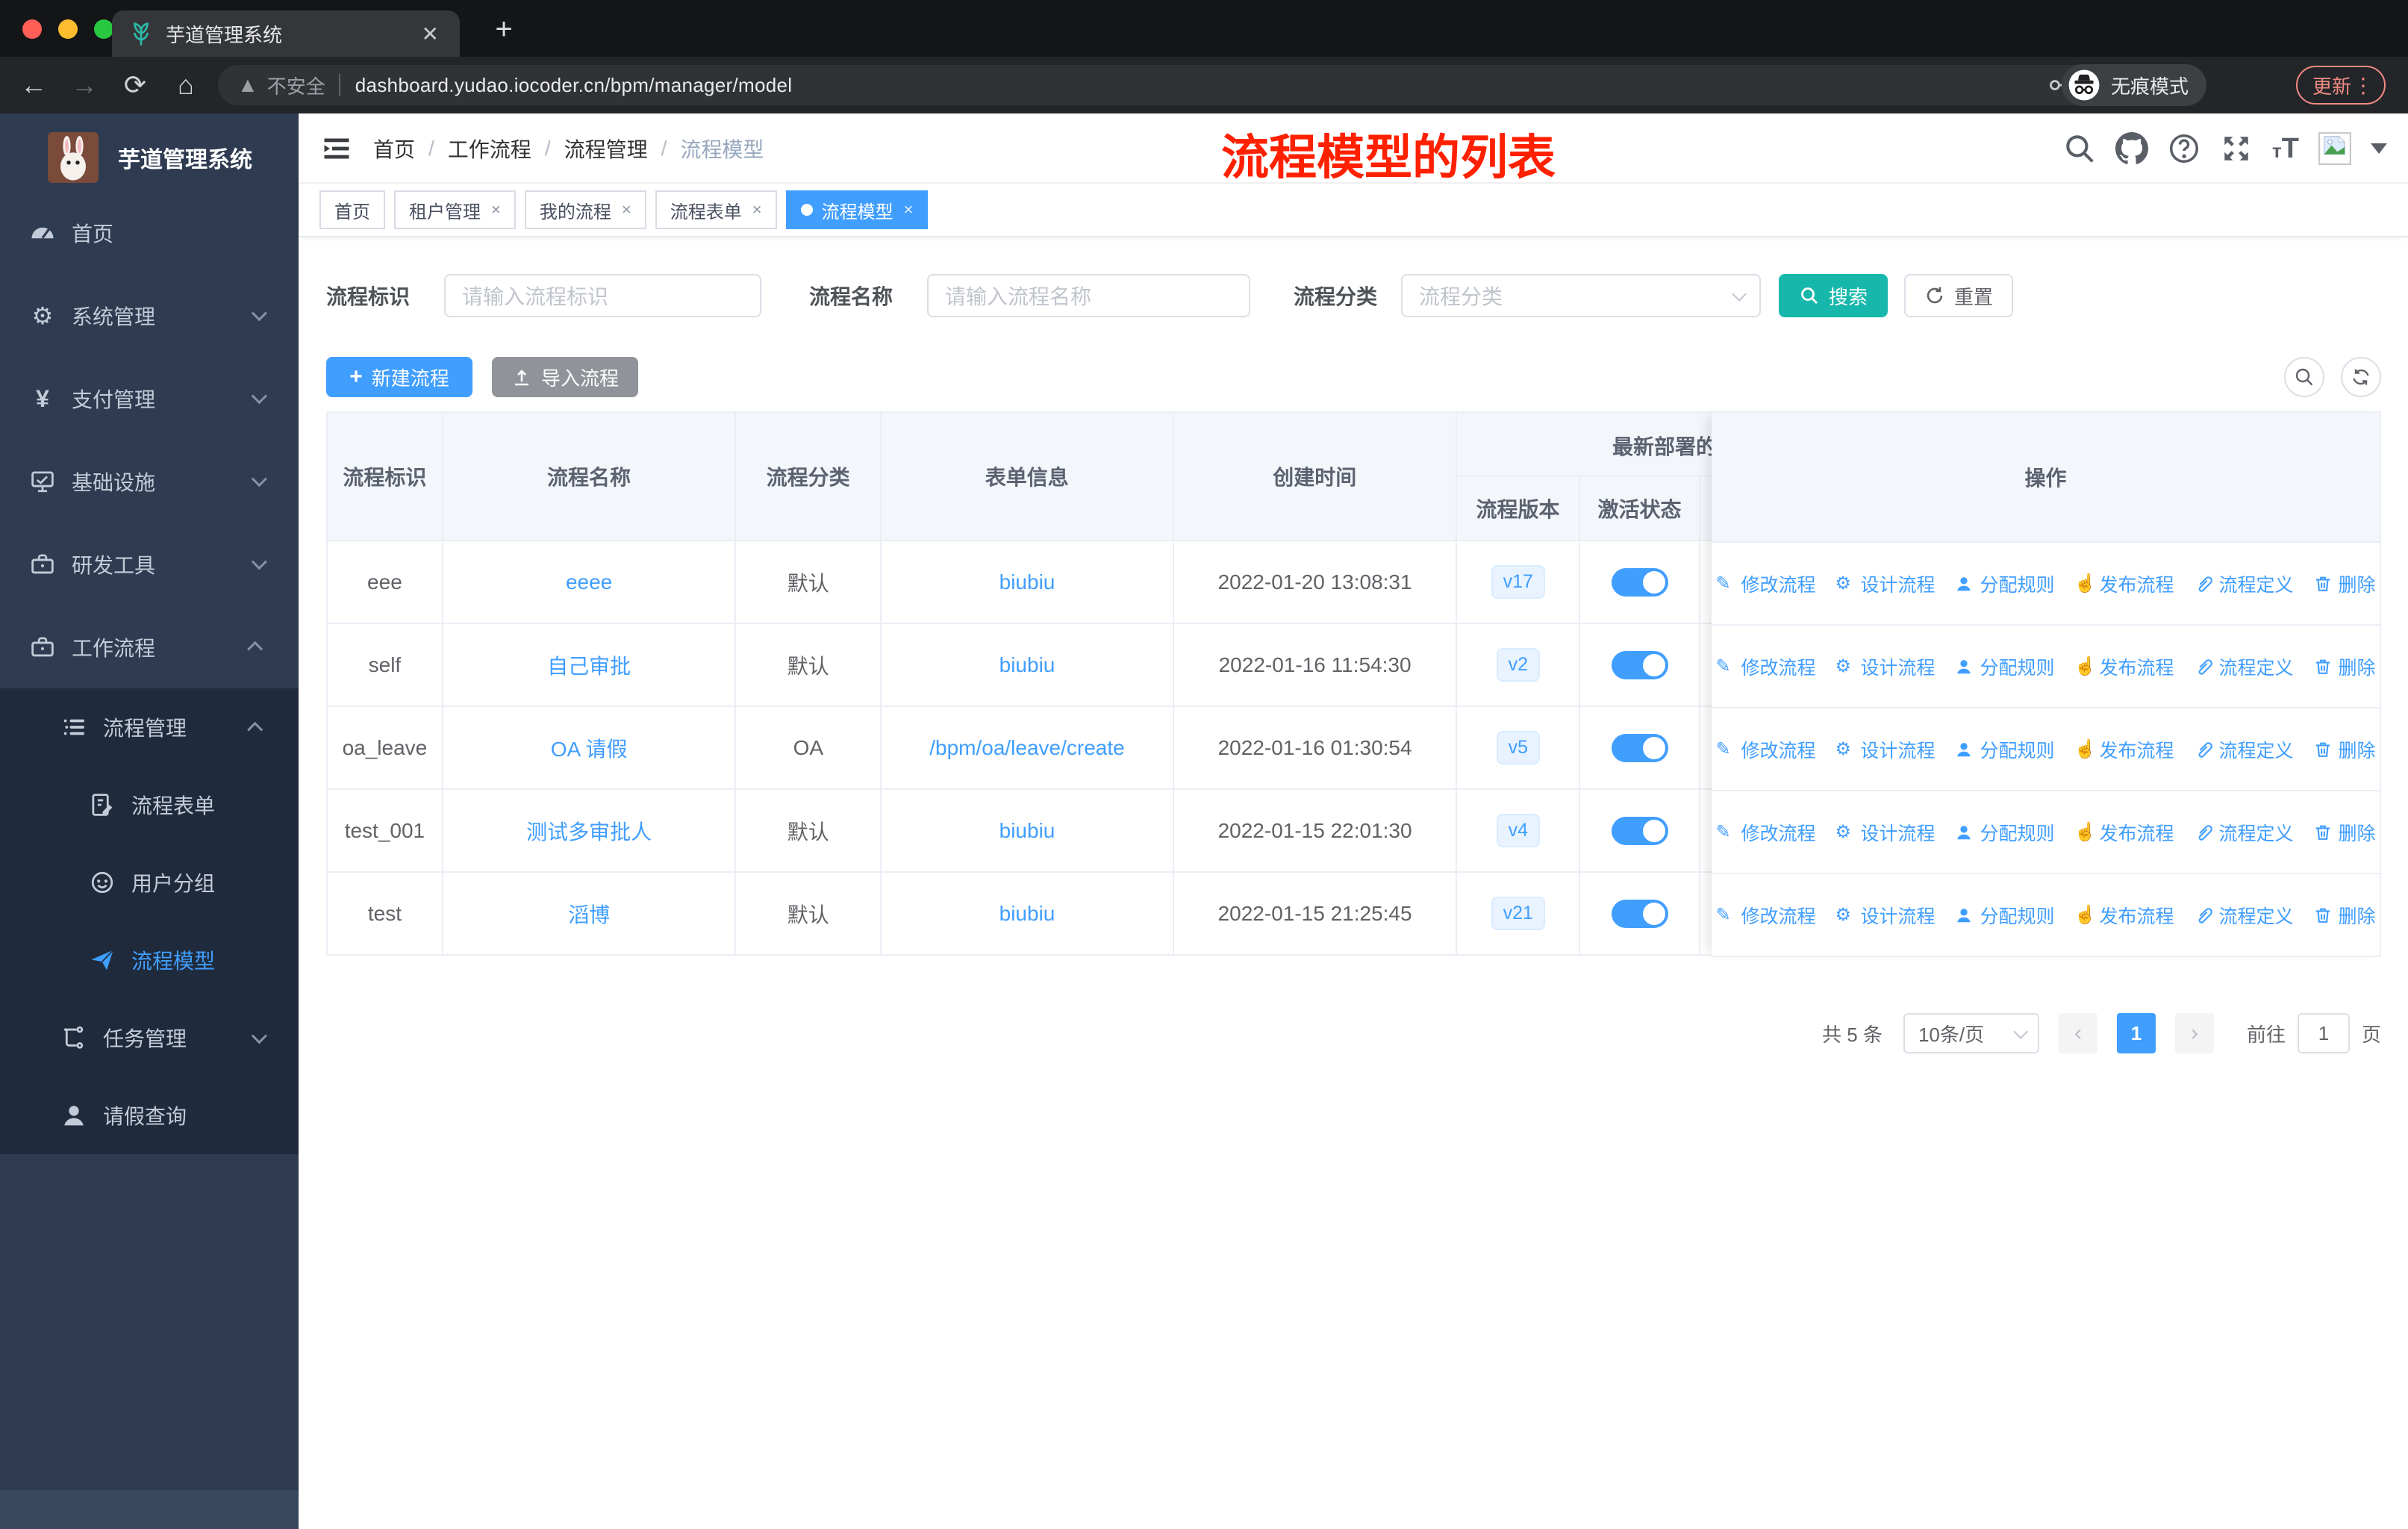 The width and height of the screenshot is (2408, 1529). What do you see at coordinates (32, 29) in the screenshot?
I see `close-window-button` at bounding box center [32, 29].